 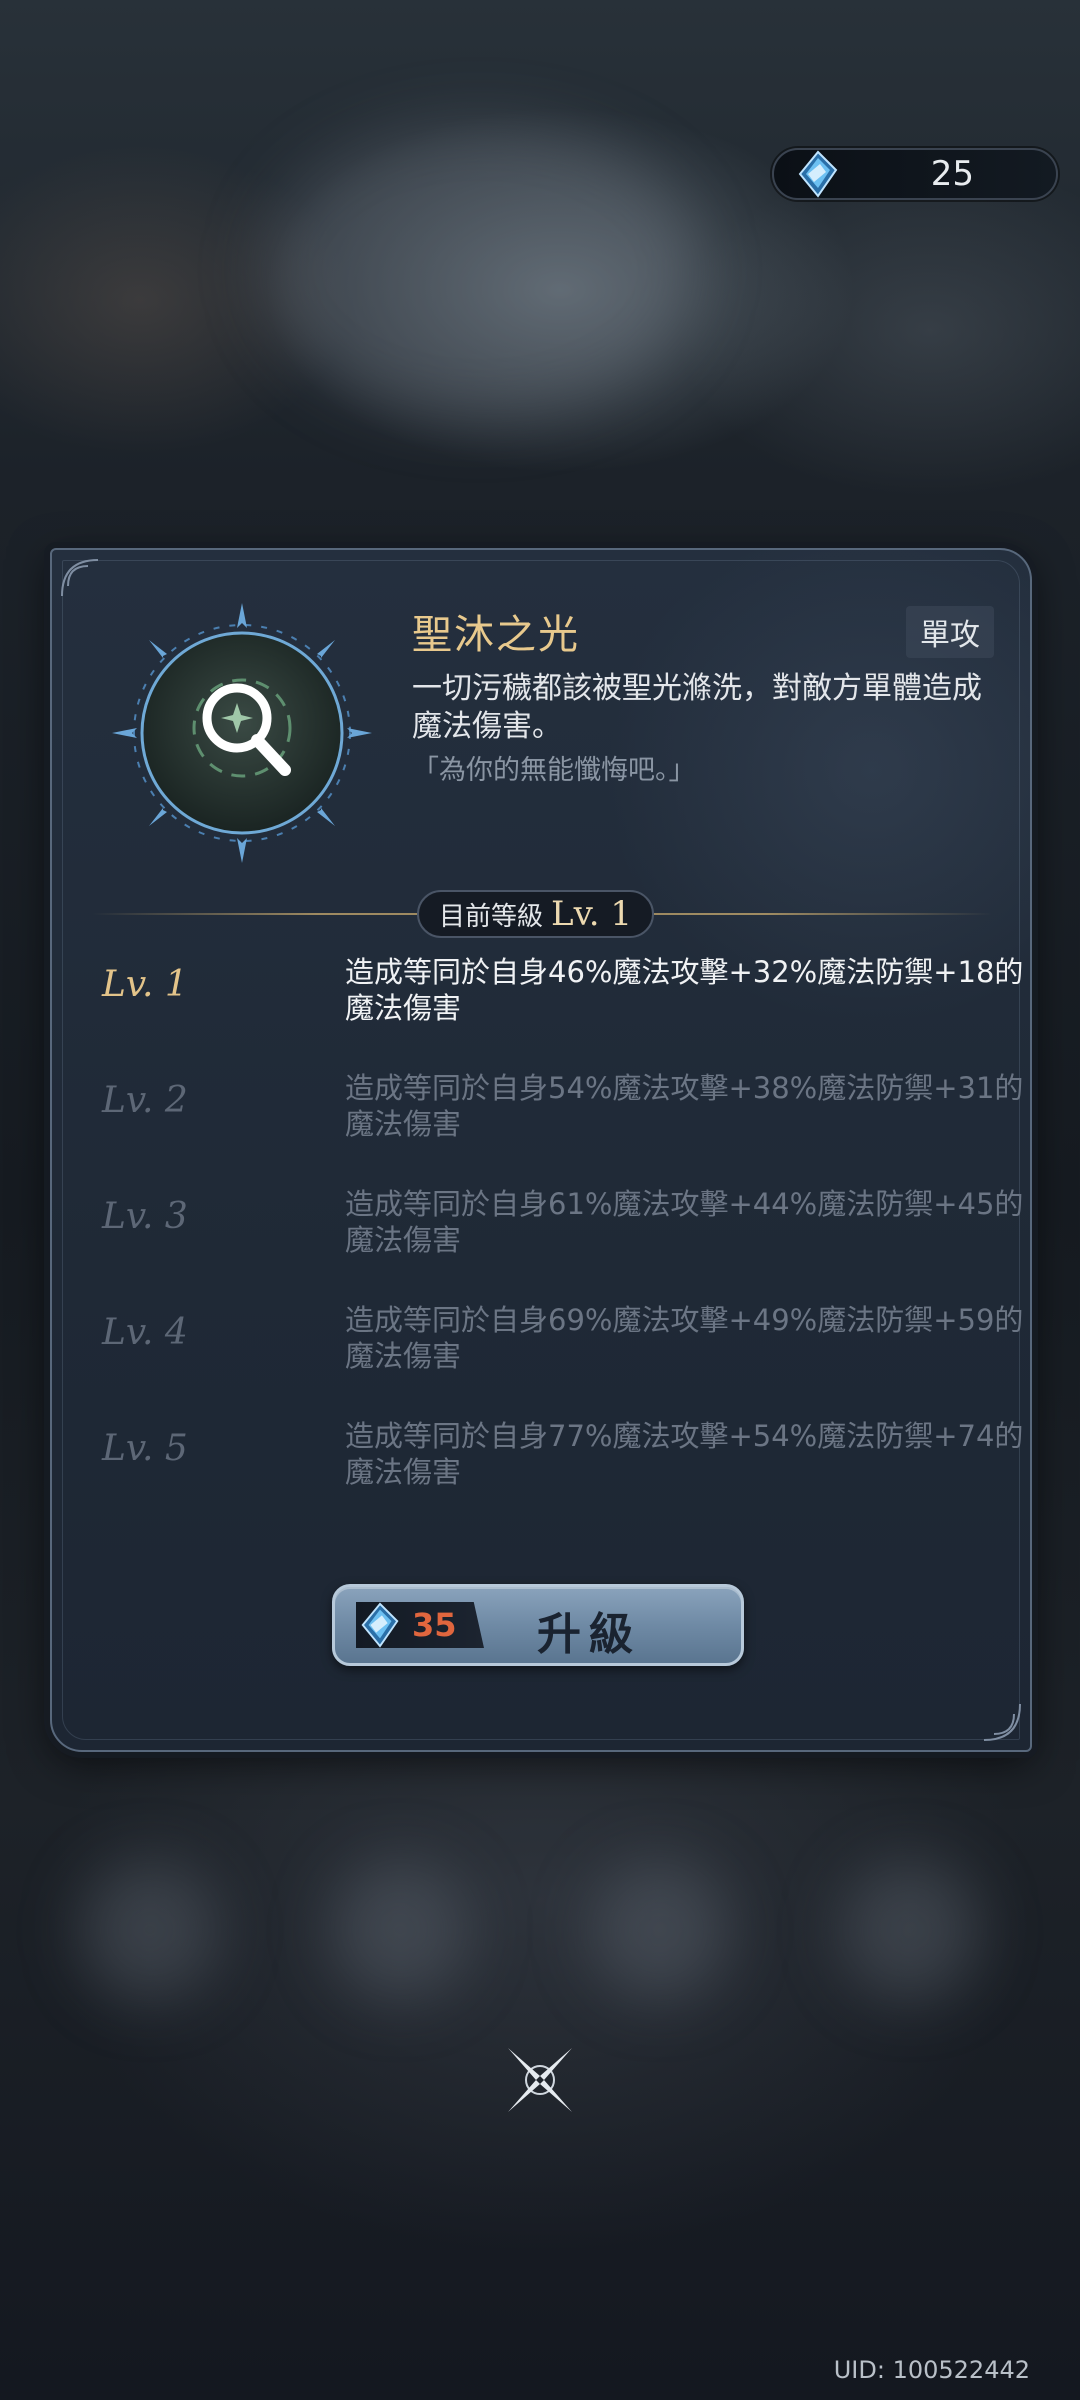 What do you see at coordinates (554, 770) in the screenshot?
I see `skill-quote: 「為你的無能懺悔吧。」` at bounding box center [554, 770].